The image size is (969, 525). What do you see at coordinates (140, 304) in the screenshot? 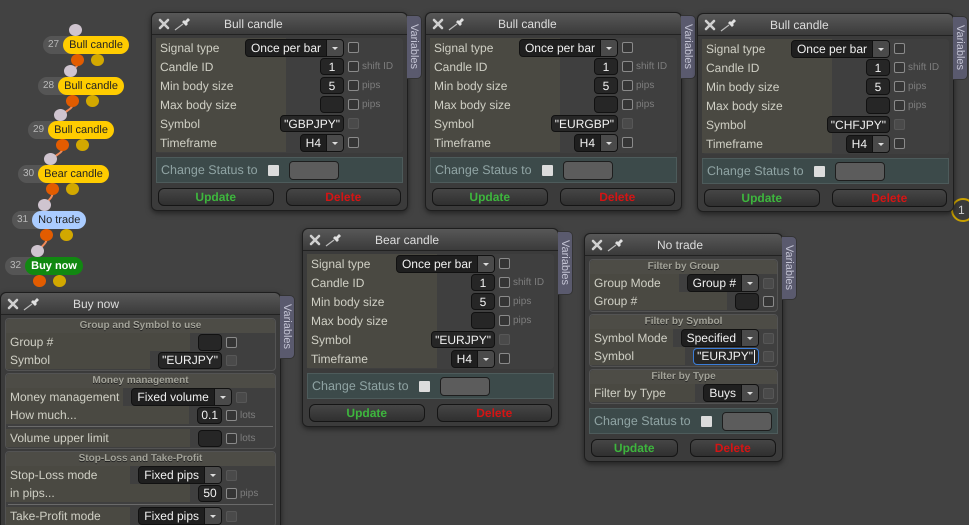
I see `title-bar: Buy now` at bounding box center [140, 304].